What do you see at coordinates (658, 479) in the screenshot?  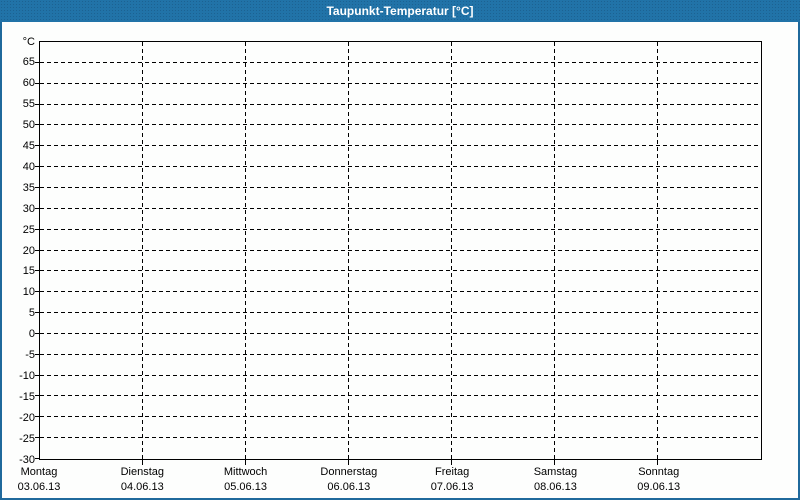 I see `x-axis-day-label: Sonntag 09.06.13` at bounding box center [658, 479].